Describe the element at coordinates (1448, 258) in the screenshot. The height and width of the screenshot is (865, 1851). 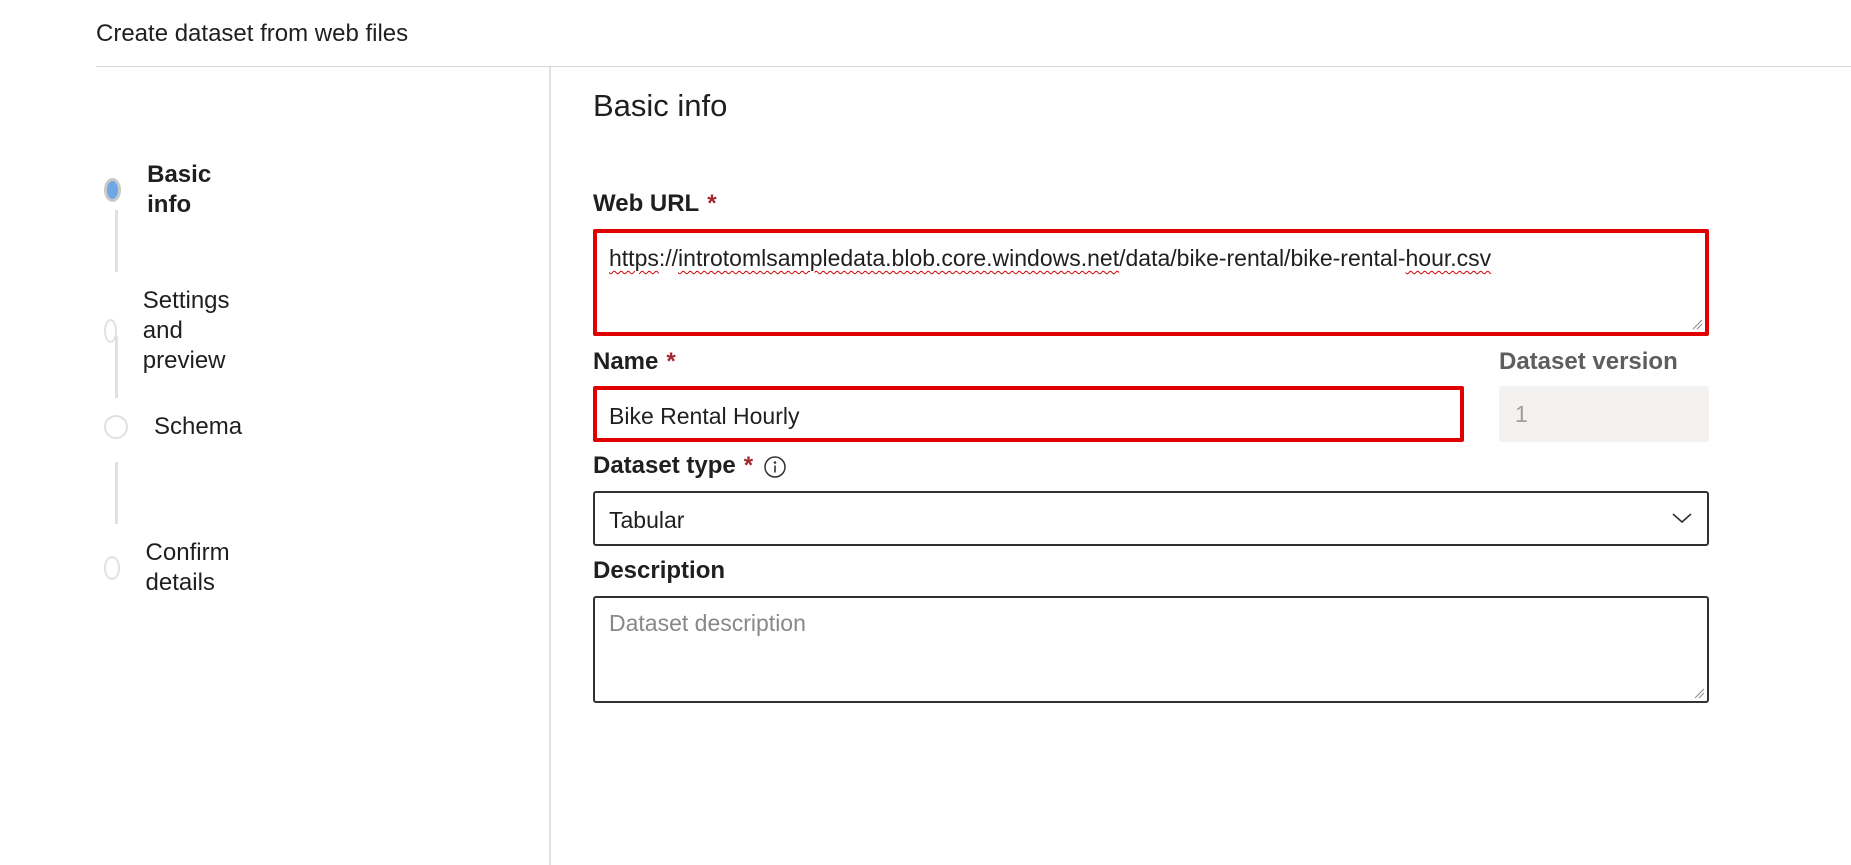
I see `url-part: hour.csv` at that location.